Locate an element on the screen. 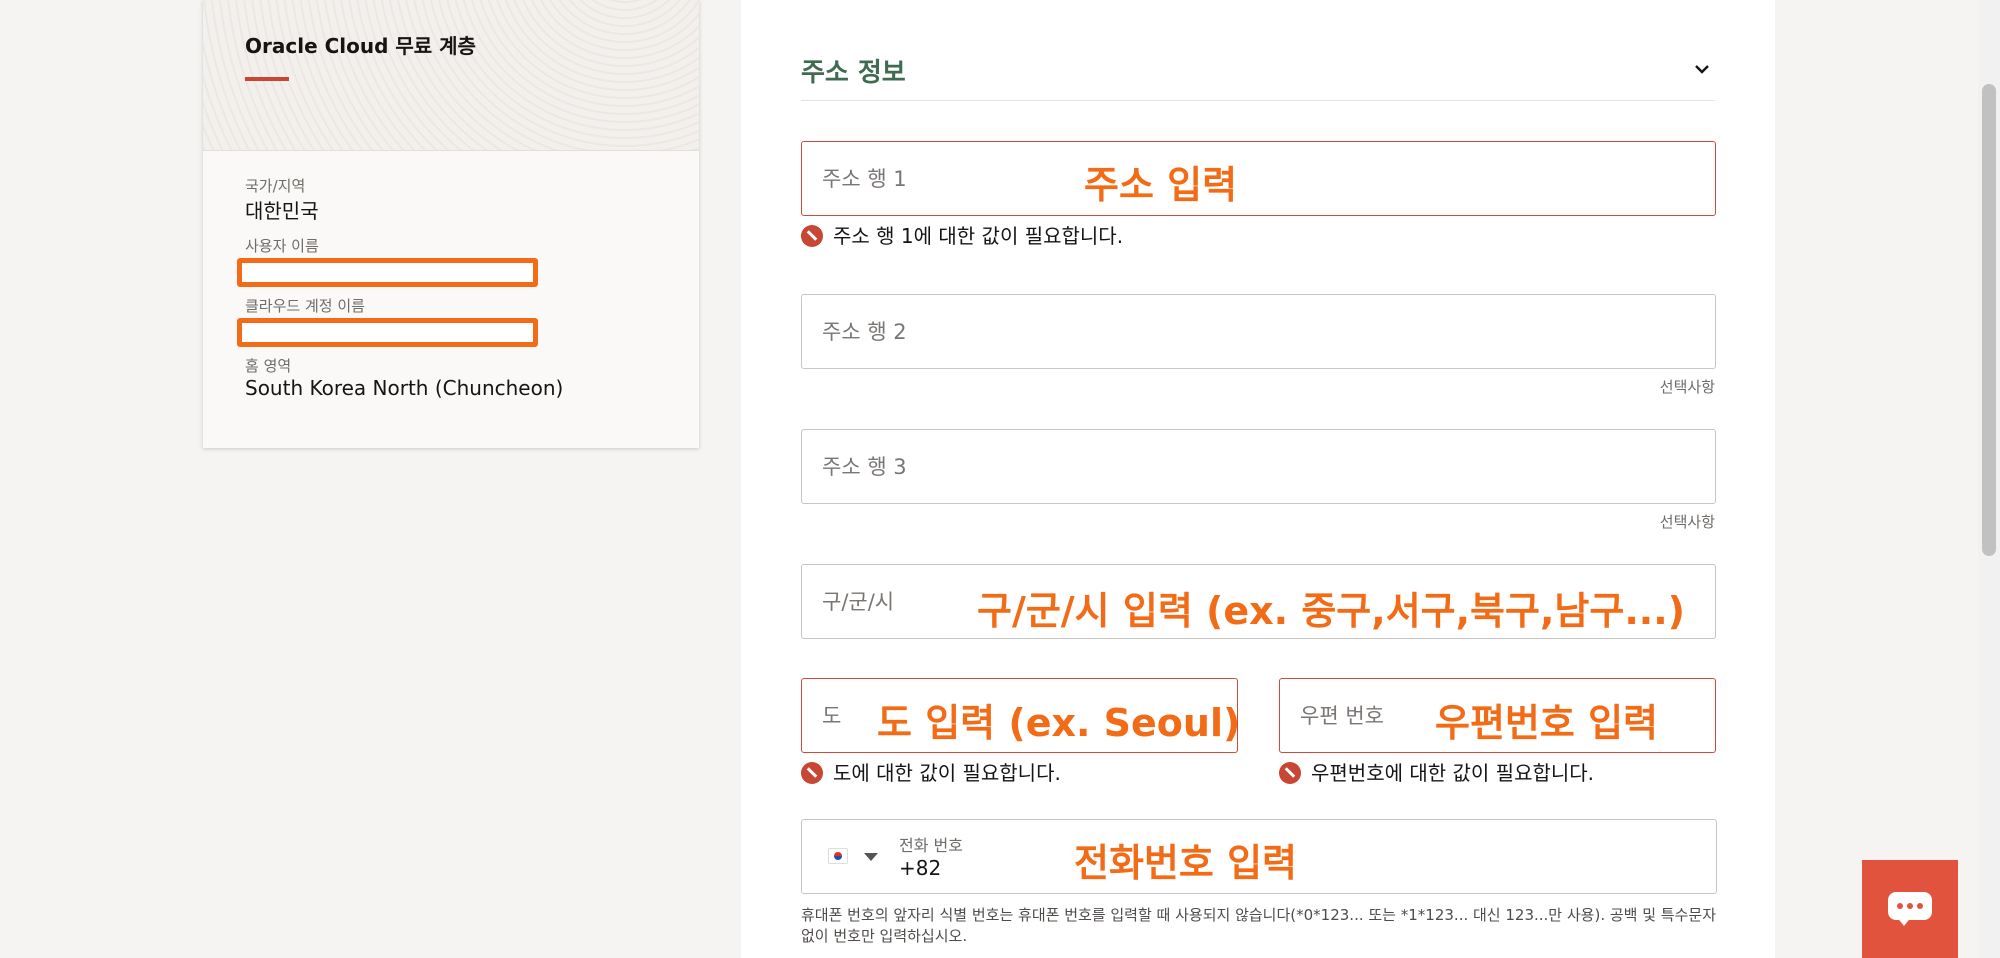  address-line-2-field is located at coordinates (1258, 331).